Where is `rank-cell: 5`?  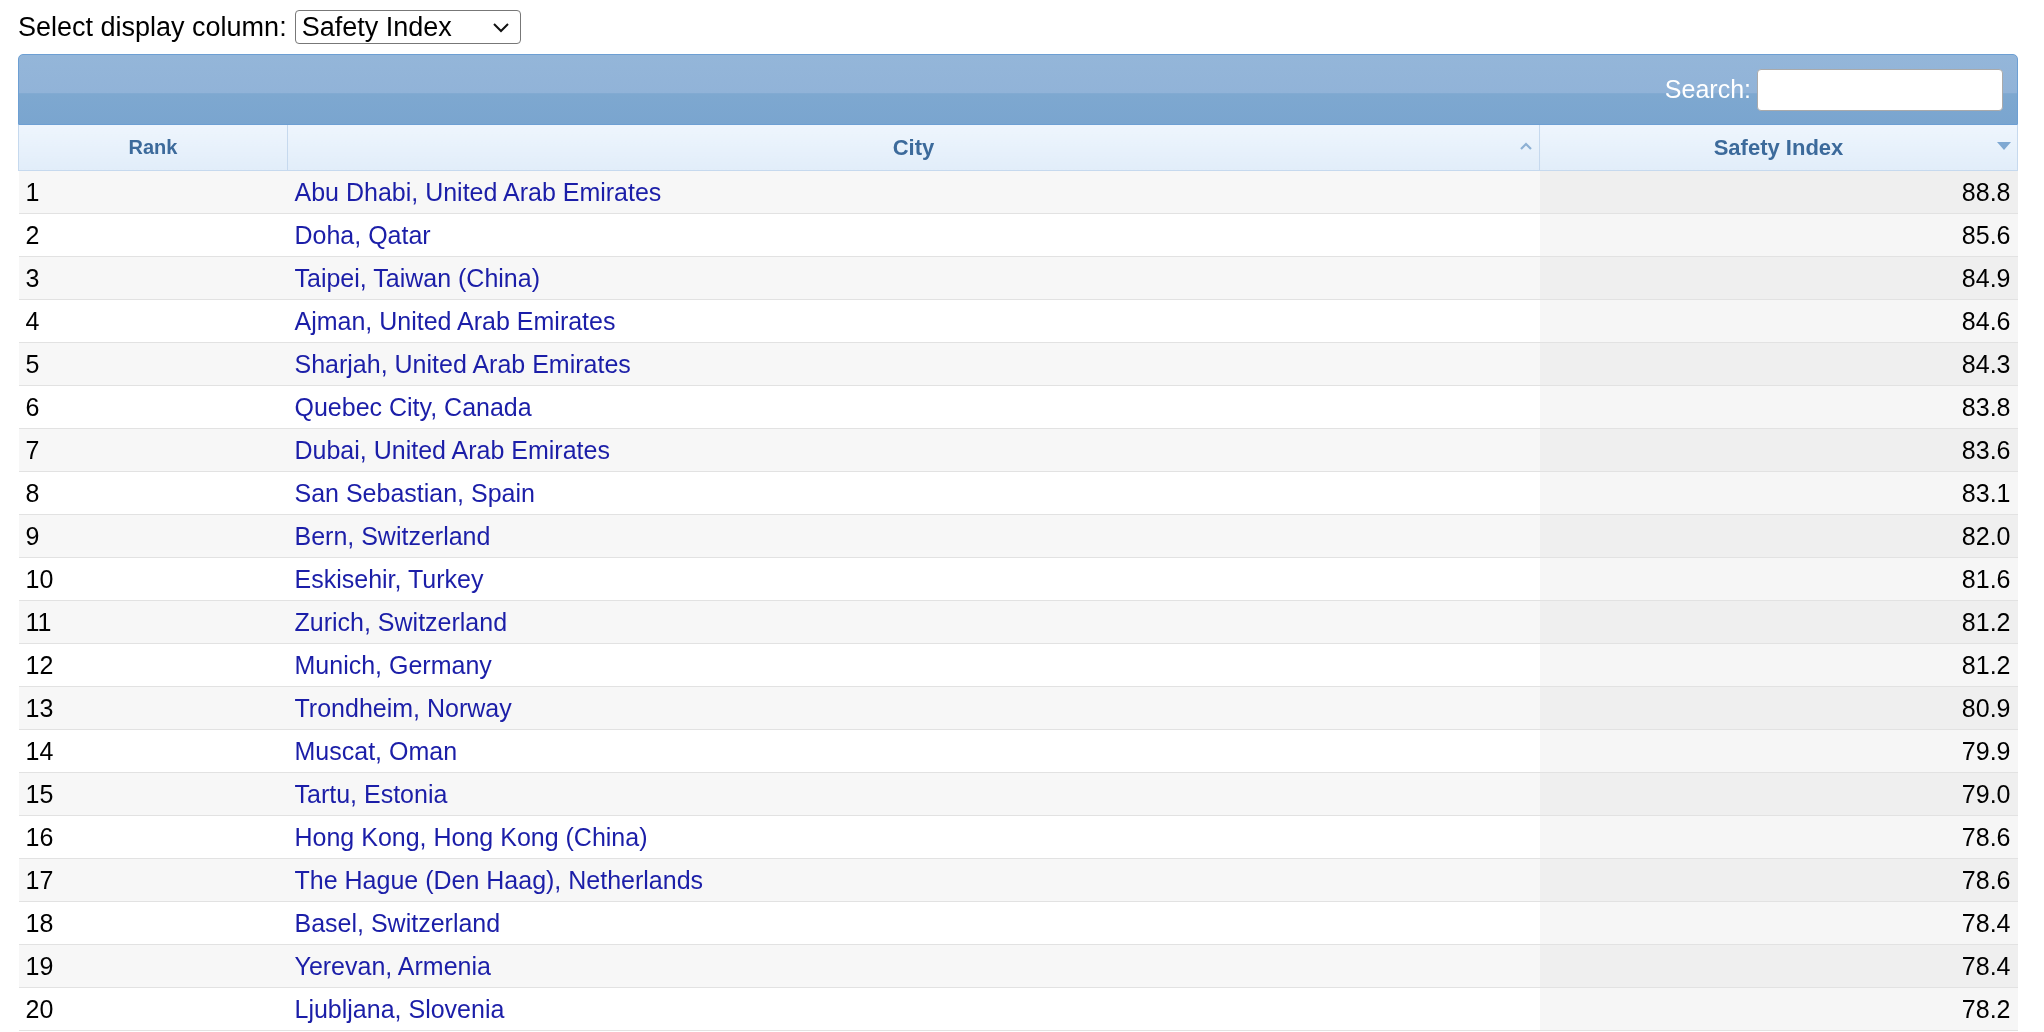 rank-cell: 5 is located at coordinates (153, 364).